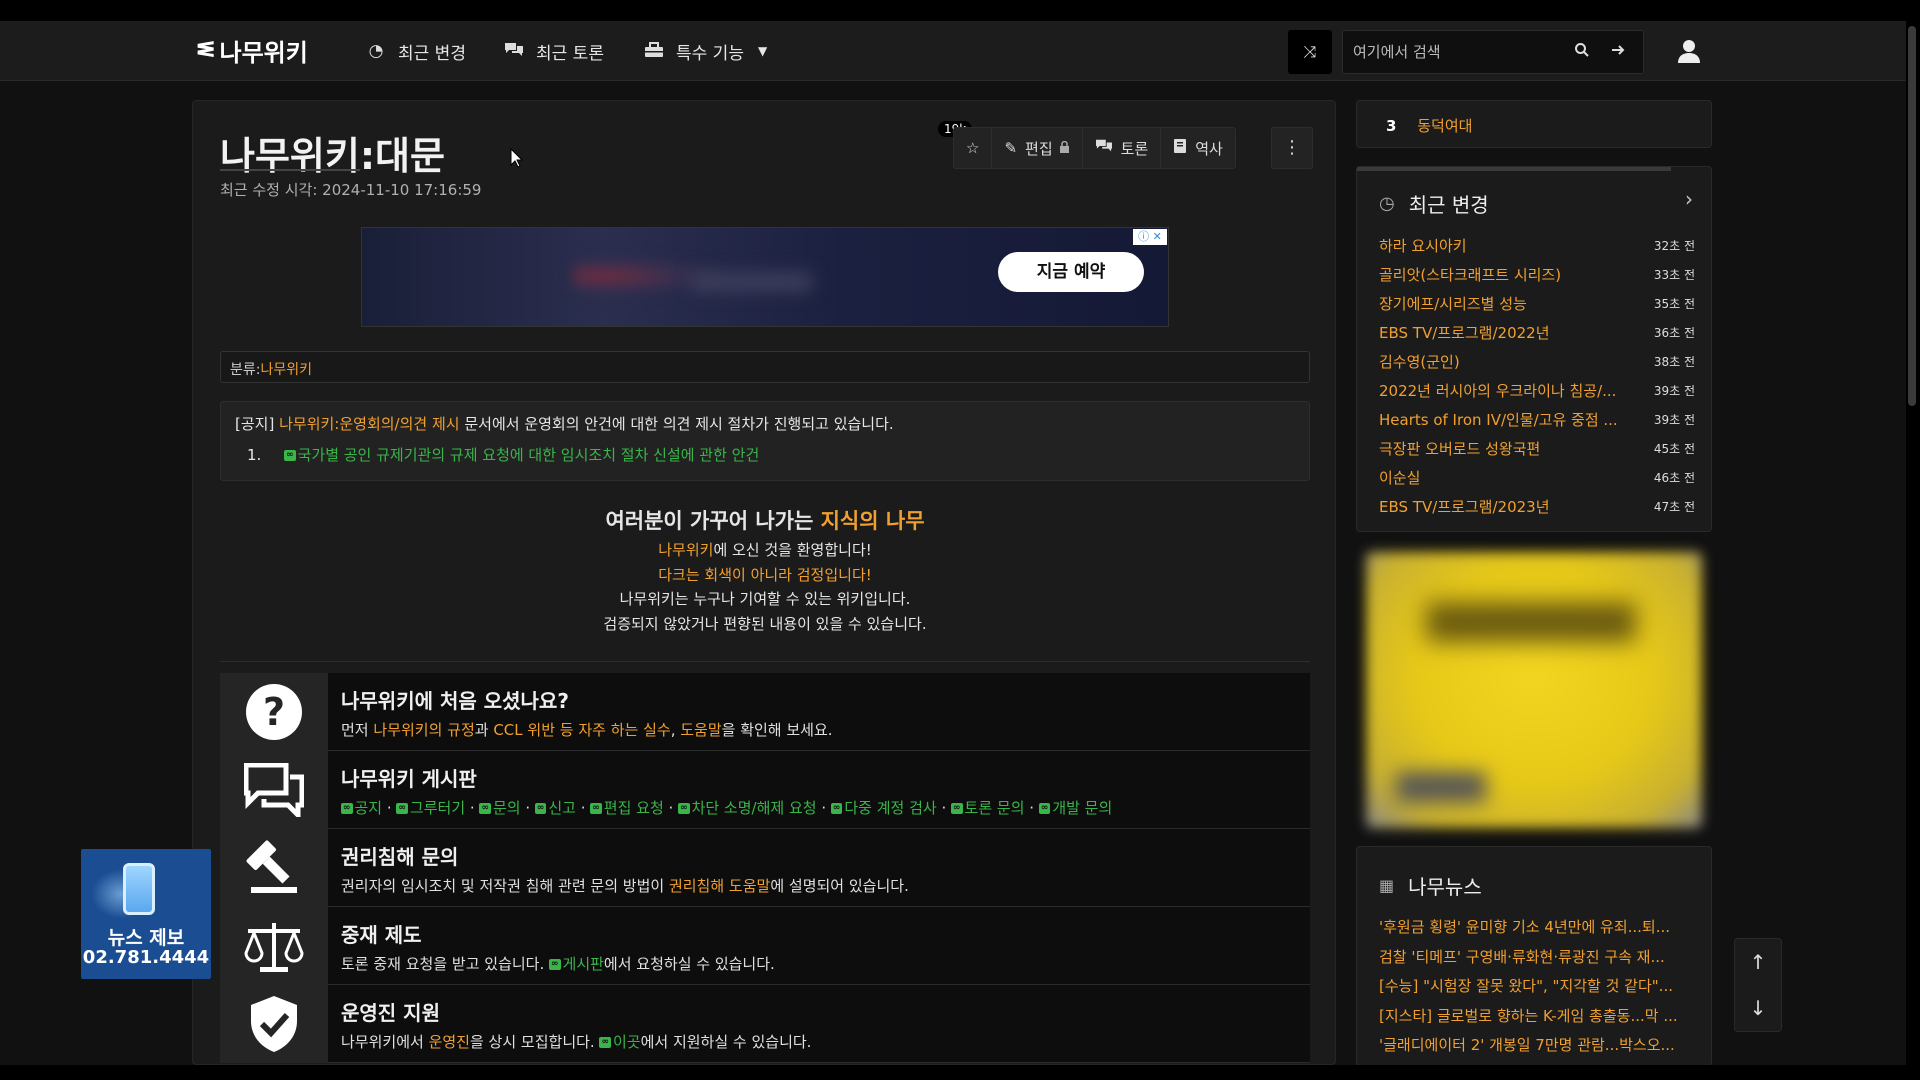 This screenshot has height=1080, width=1920. I want to click on common-mistakes-link: CCL 위반 등 자주 하는 실수, so click(581, 730).